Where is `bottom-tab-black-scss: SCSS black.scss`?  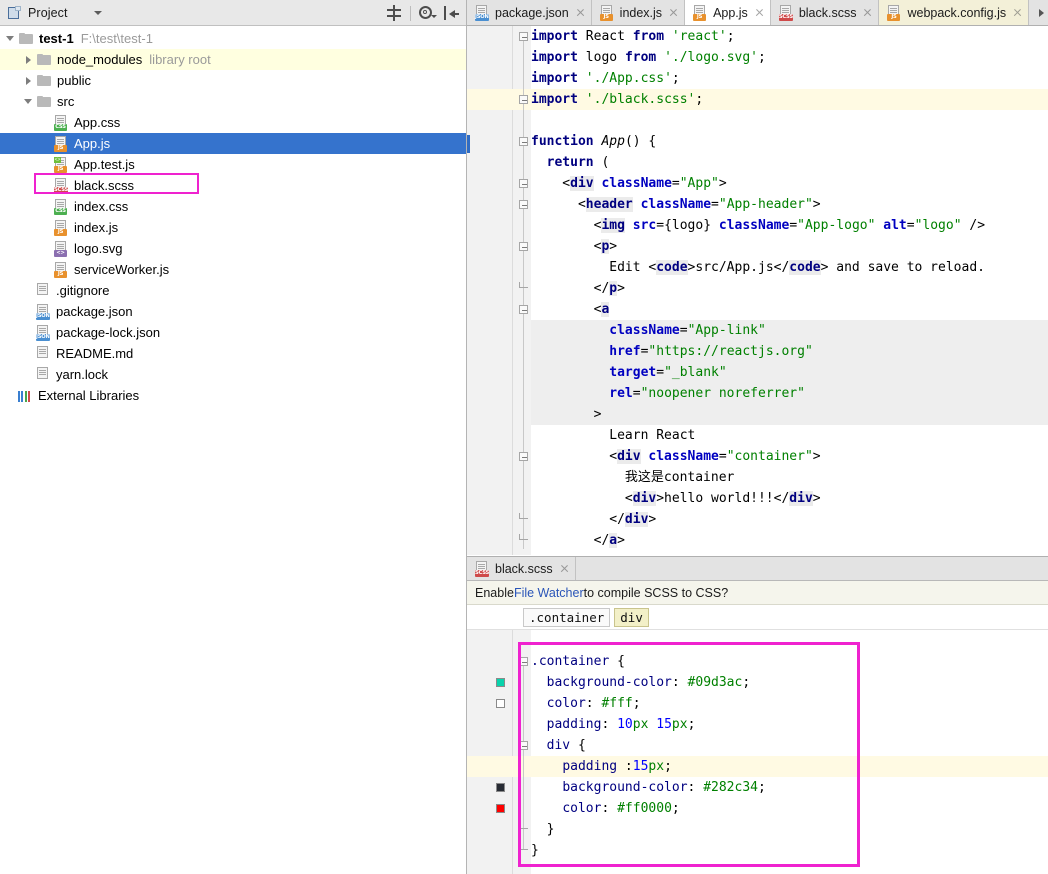
bottom-tab-black-scss: SCSS black.scss is located at coordinates (521, 568).